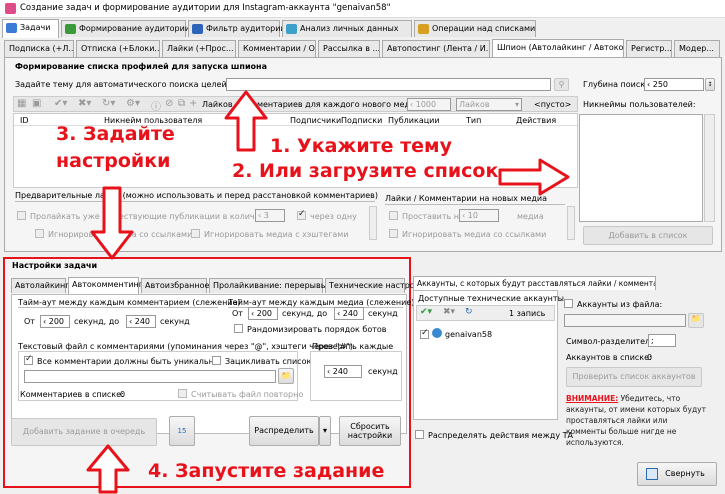 This screenshot has width=725, height=494. What do you see at coordinates (266, 471) in the screenshot?
I see `step4-annotation: 4. Запустите задание` at bounding box center [266, 471].